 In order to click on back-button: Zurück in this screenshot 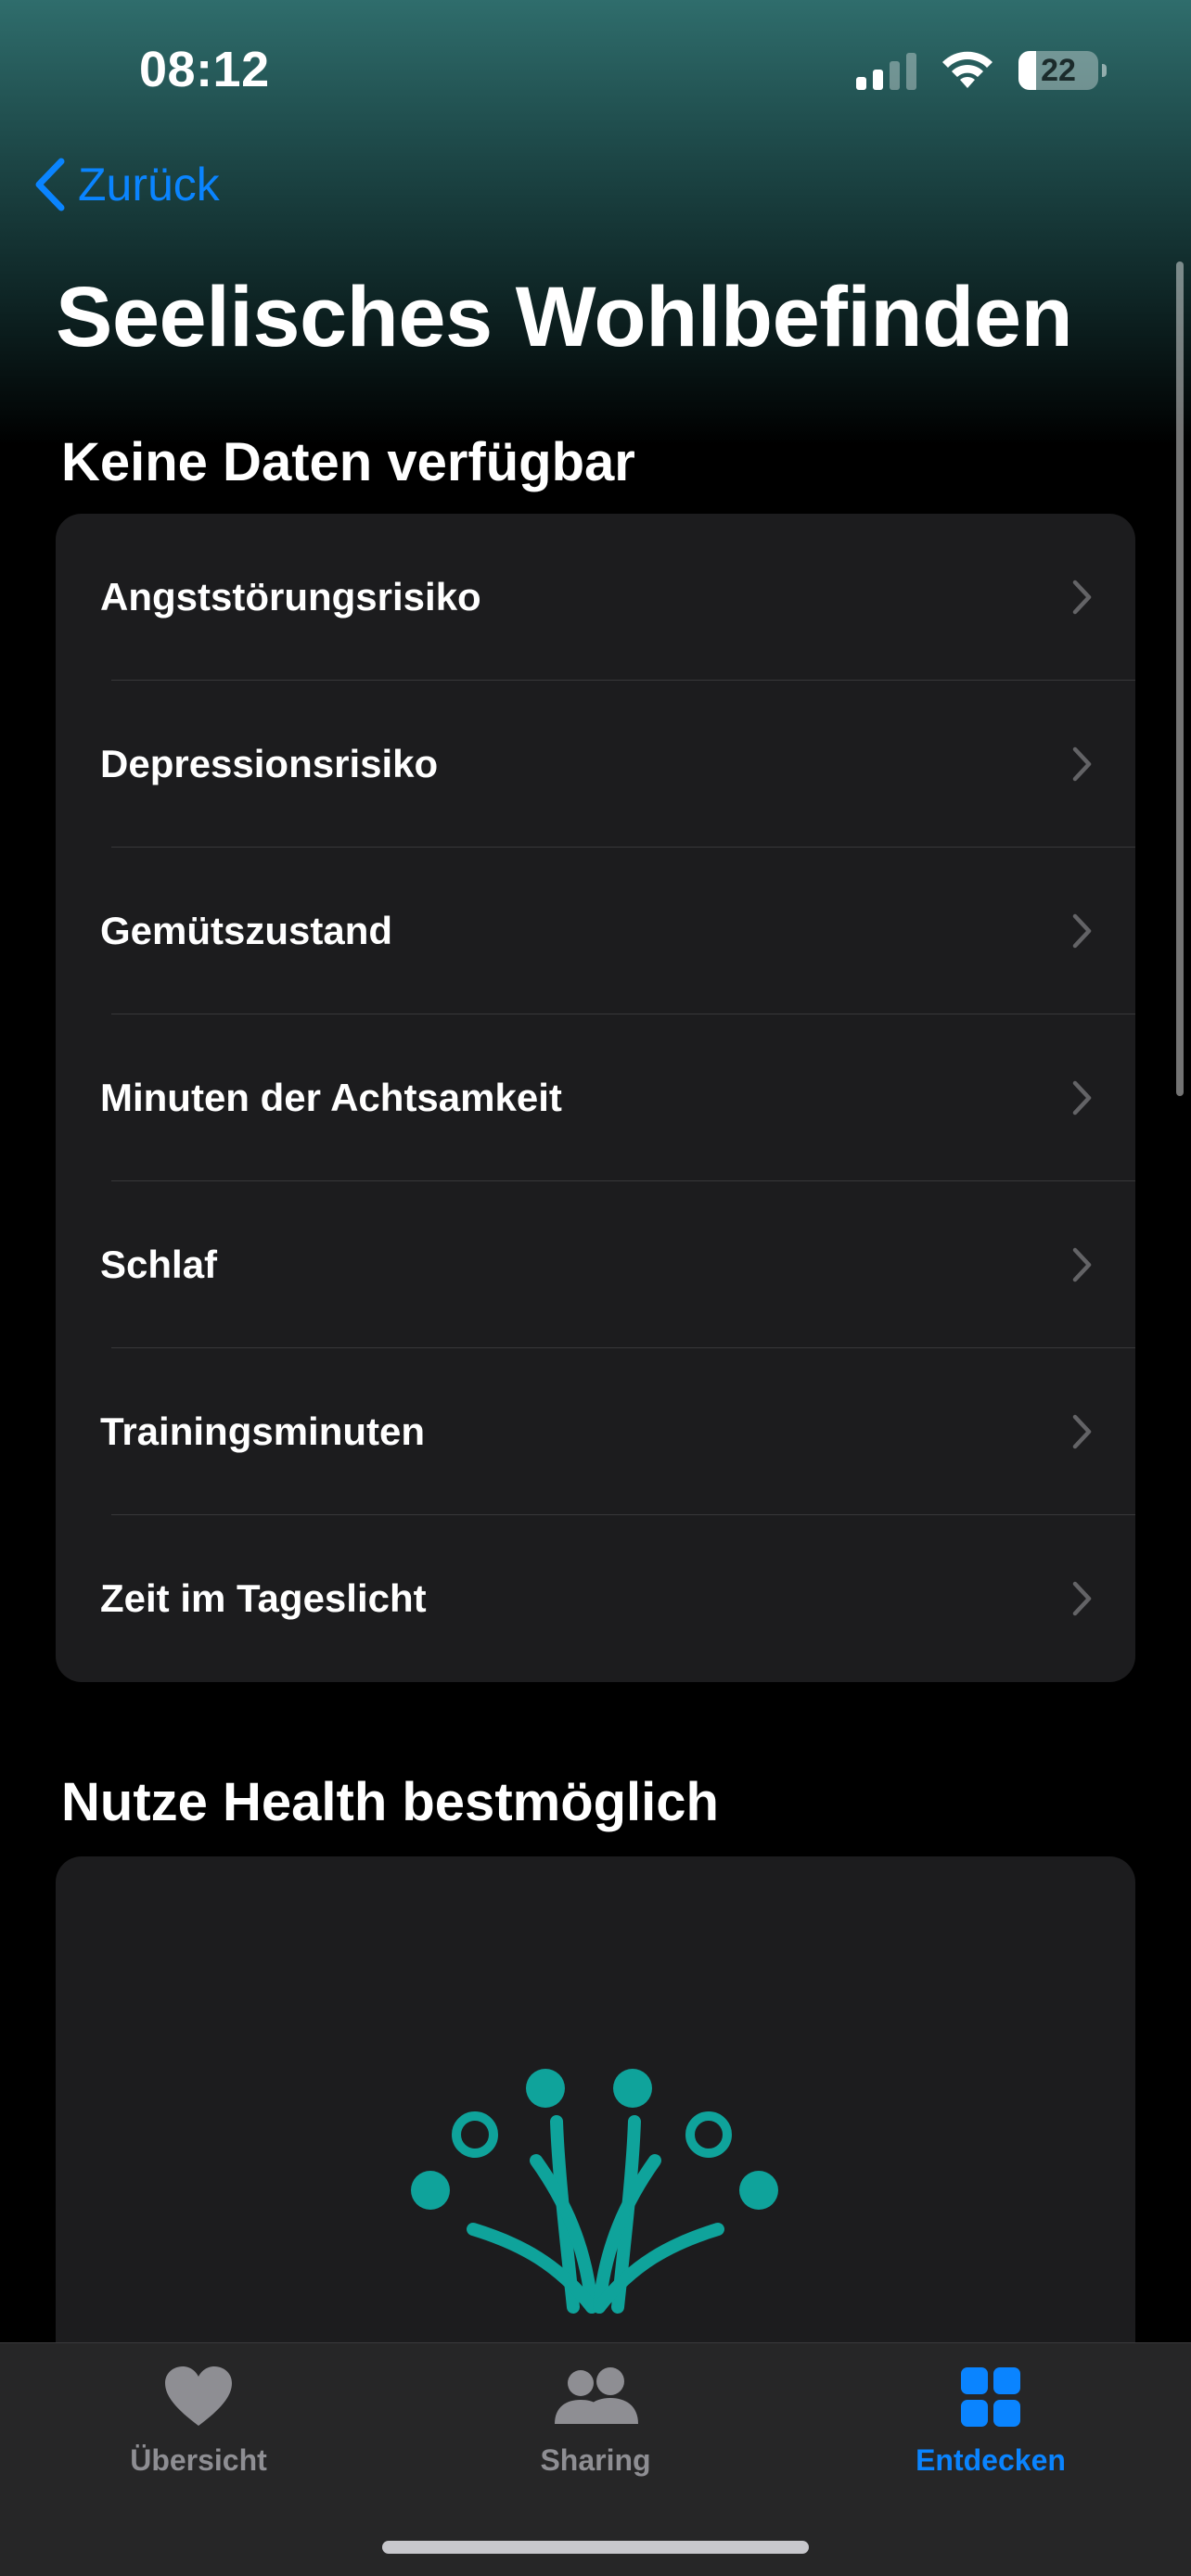, I will do `click(127, 185)`.